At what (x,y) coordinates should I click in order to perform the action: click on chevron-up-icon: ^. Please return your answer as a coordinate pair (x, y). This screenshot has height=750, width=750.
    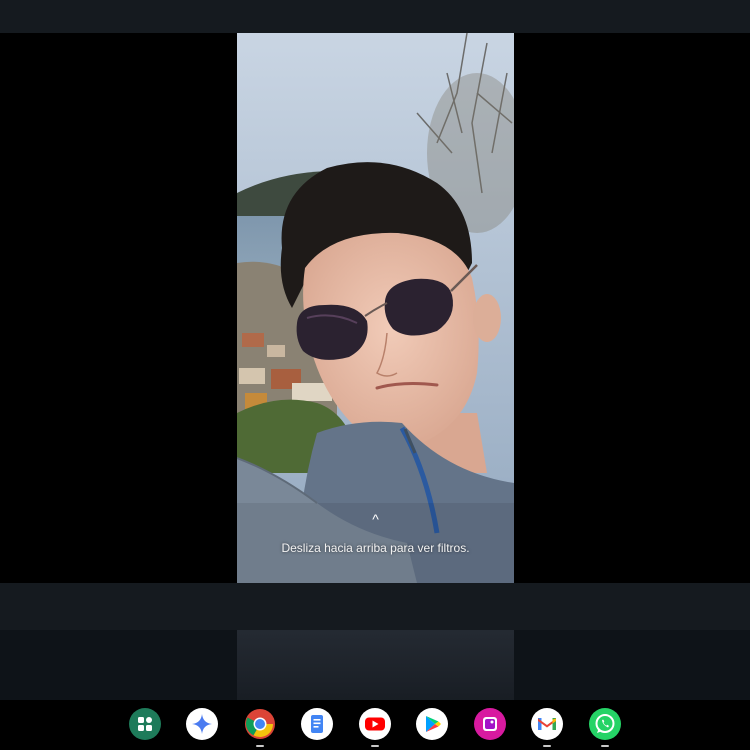
    Looking at the image, I should click on (375, 519).